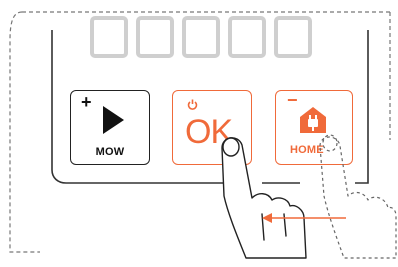 This screenshot has width=398, height=267. I want to click on home-charging-icon, so click(313, 120).